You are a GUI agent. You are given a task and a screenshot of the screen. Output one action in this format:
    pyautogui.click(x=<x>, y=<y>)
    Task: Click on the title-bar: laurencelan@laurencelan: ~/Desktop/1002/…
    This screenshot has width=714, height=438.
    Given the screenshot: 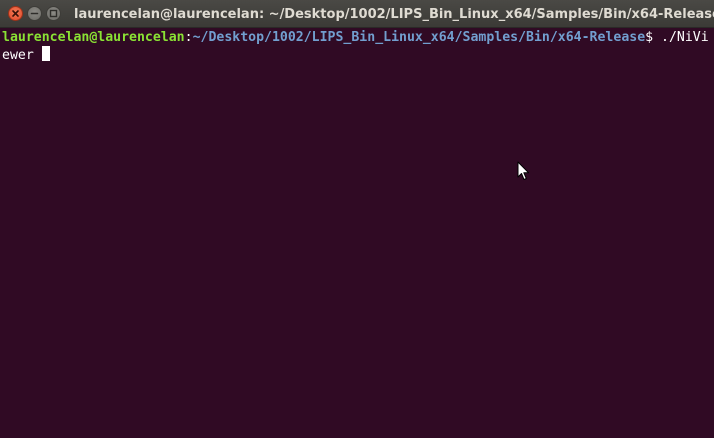 What is the action you would take?
    pyautogui.click(x=357, y=14)
    